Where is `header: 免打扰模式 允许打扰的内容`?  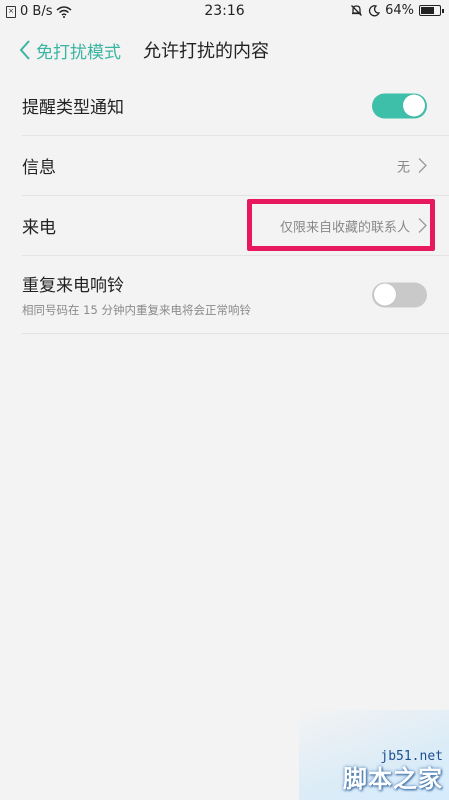
header: 免打扰模式 允许打扰的内容 is located at coordinates (224, 50).